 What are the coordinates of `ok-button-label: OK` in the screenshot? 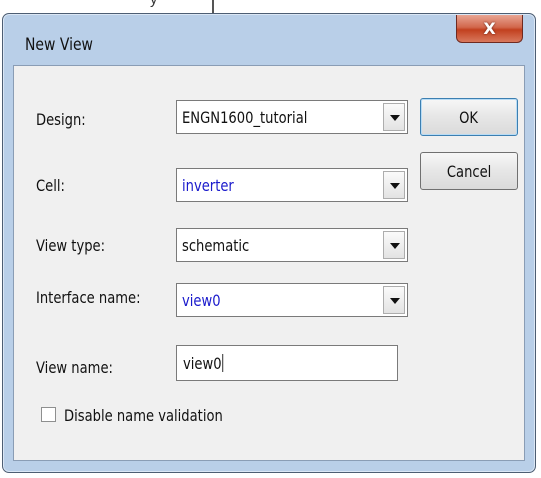 It's located at (469, 117).